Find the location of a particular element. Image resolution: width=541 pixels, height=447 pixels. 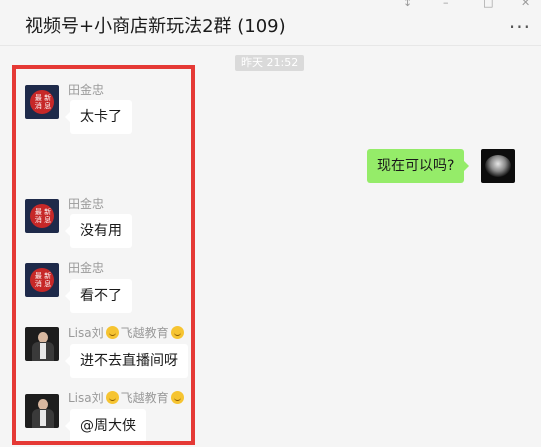

pin-icon: ↕ is located at coordinates (407, 4).